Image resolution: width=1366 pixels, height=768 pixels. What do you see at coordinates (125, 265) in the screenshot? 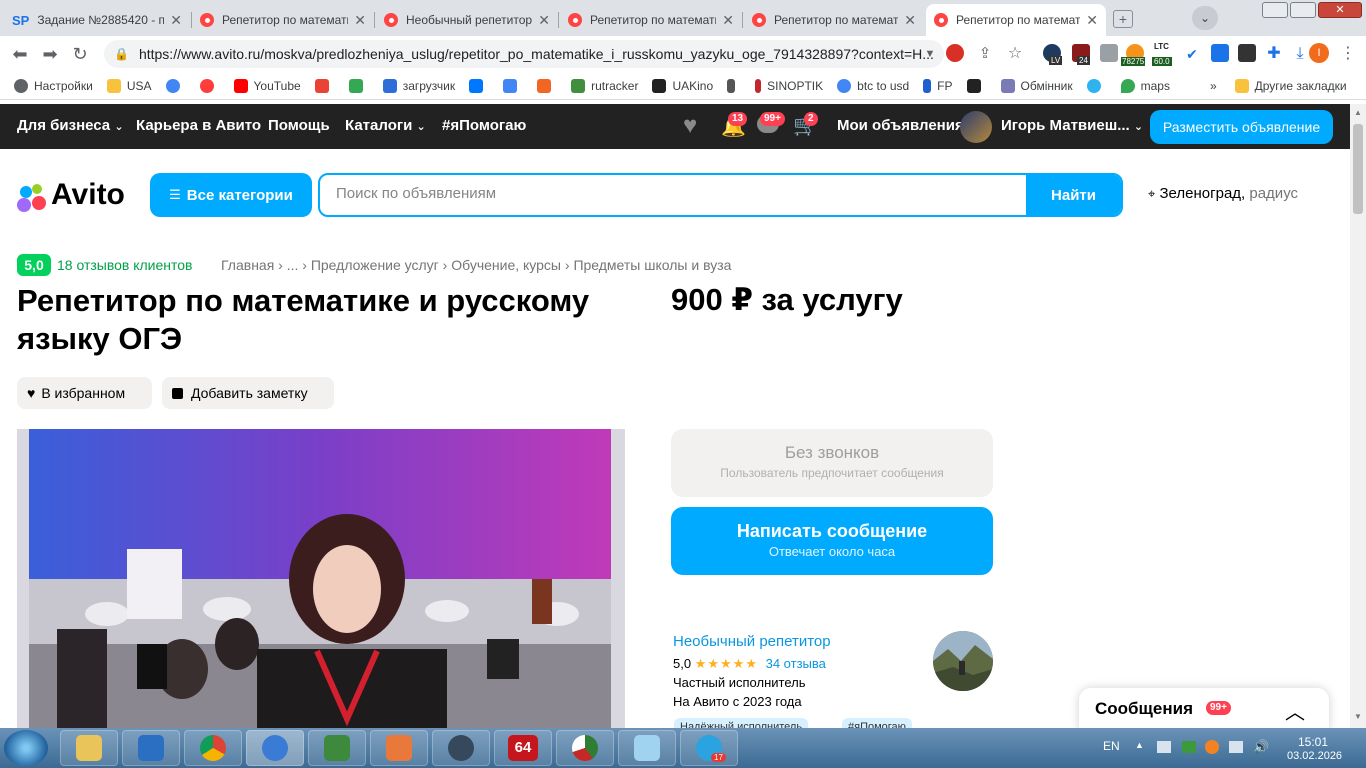
I see `reviews-link: 18 отзывов клиентов` at bounding box center [125, 265].